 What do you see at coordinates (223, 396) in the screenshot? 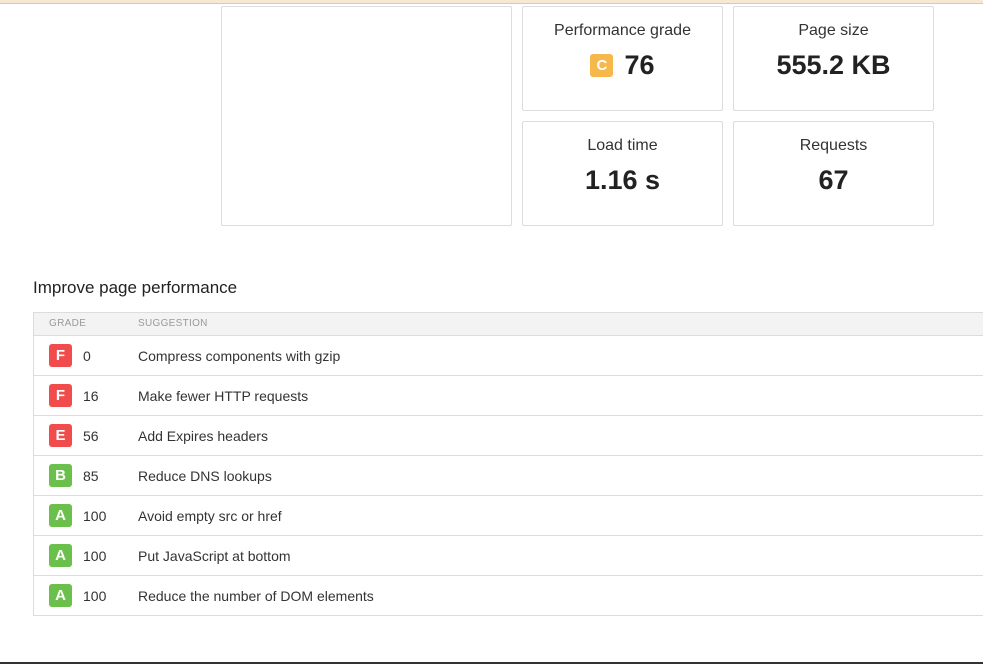
I see `suggestion-text: Make fewer HTTP requests` at bounding box center [223, 396].